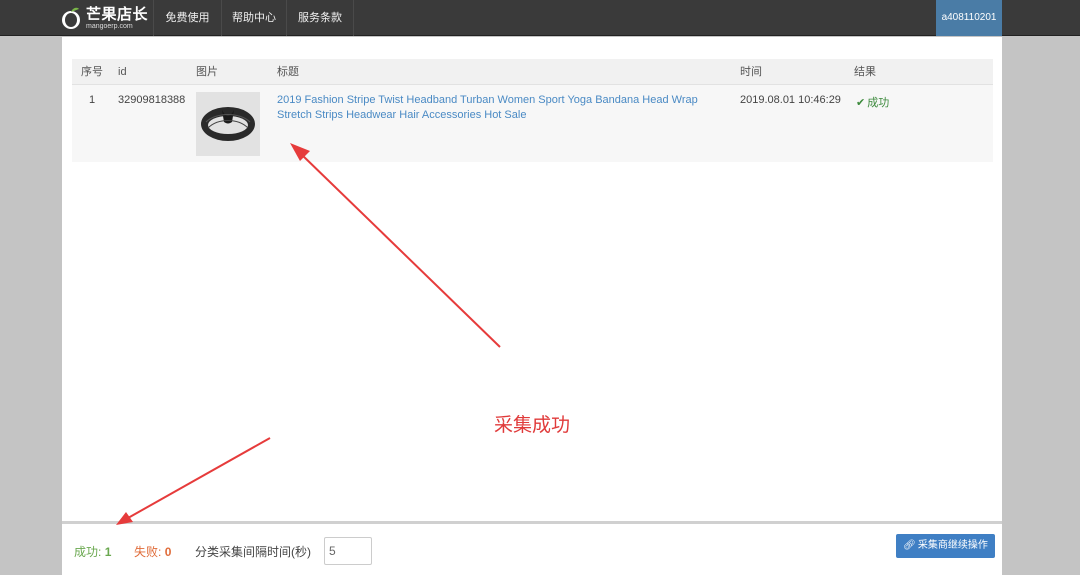 The height and width of the screenshot is (575, 1080). What do you see at coordinates (92, 72) in the screenshot?
I see `header-index: 序号` at bounding box center [92, 72].